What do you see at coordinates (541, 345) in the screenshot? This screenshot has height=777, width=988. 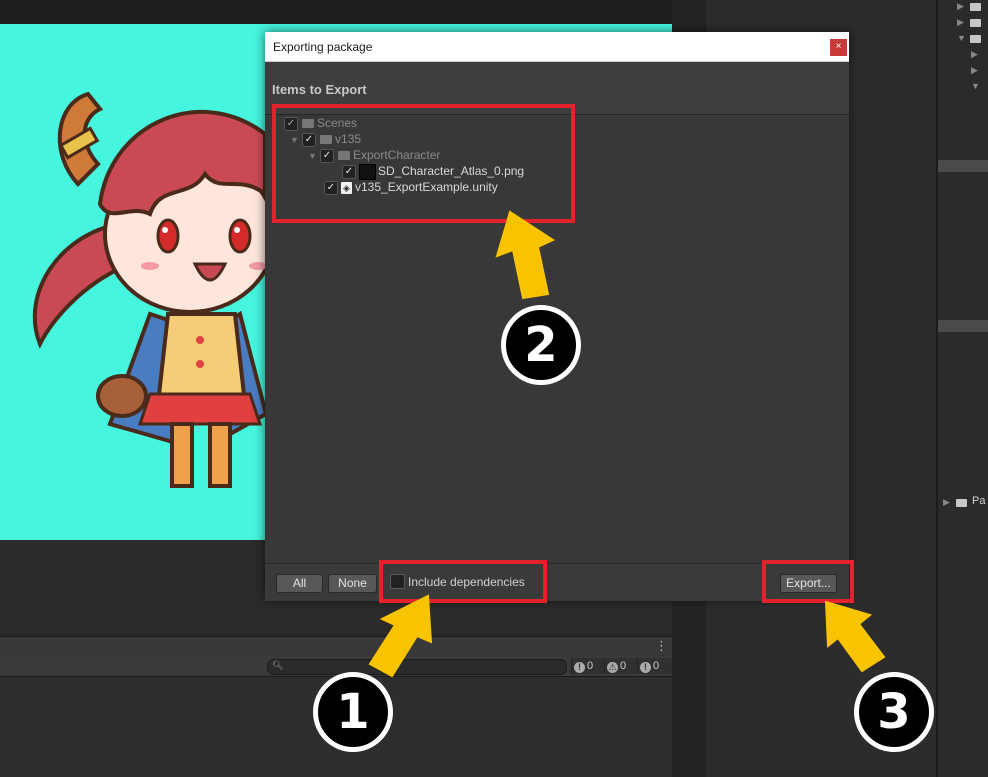 I see `step-badge-2: 2` at bounding box center [541, 345].